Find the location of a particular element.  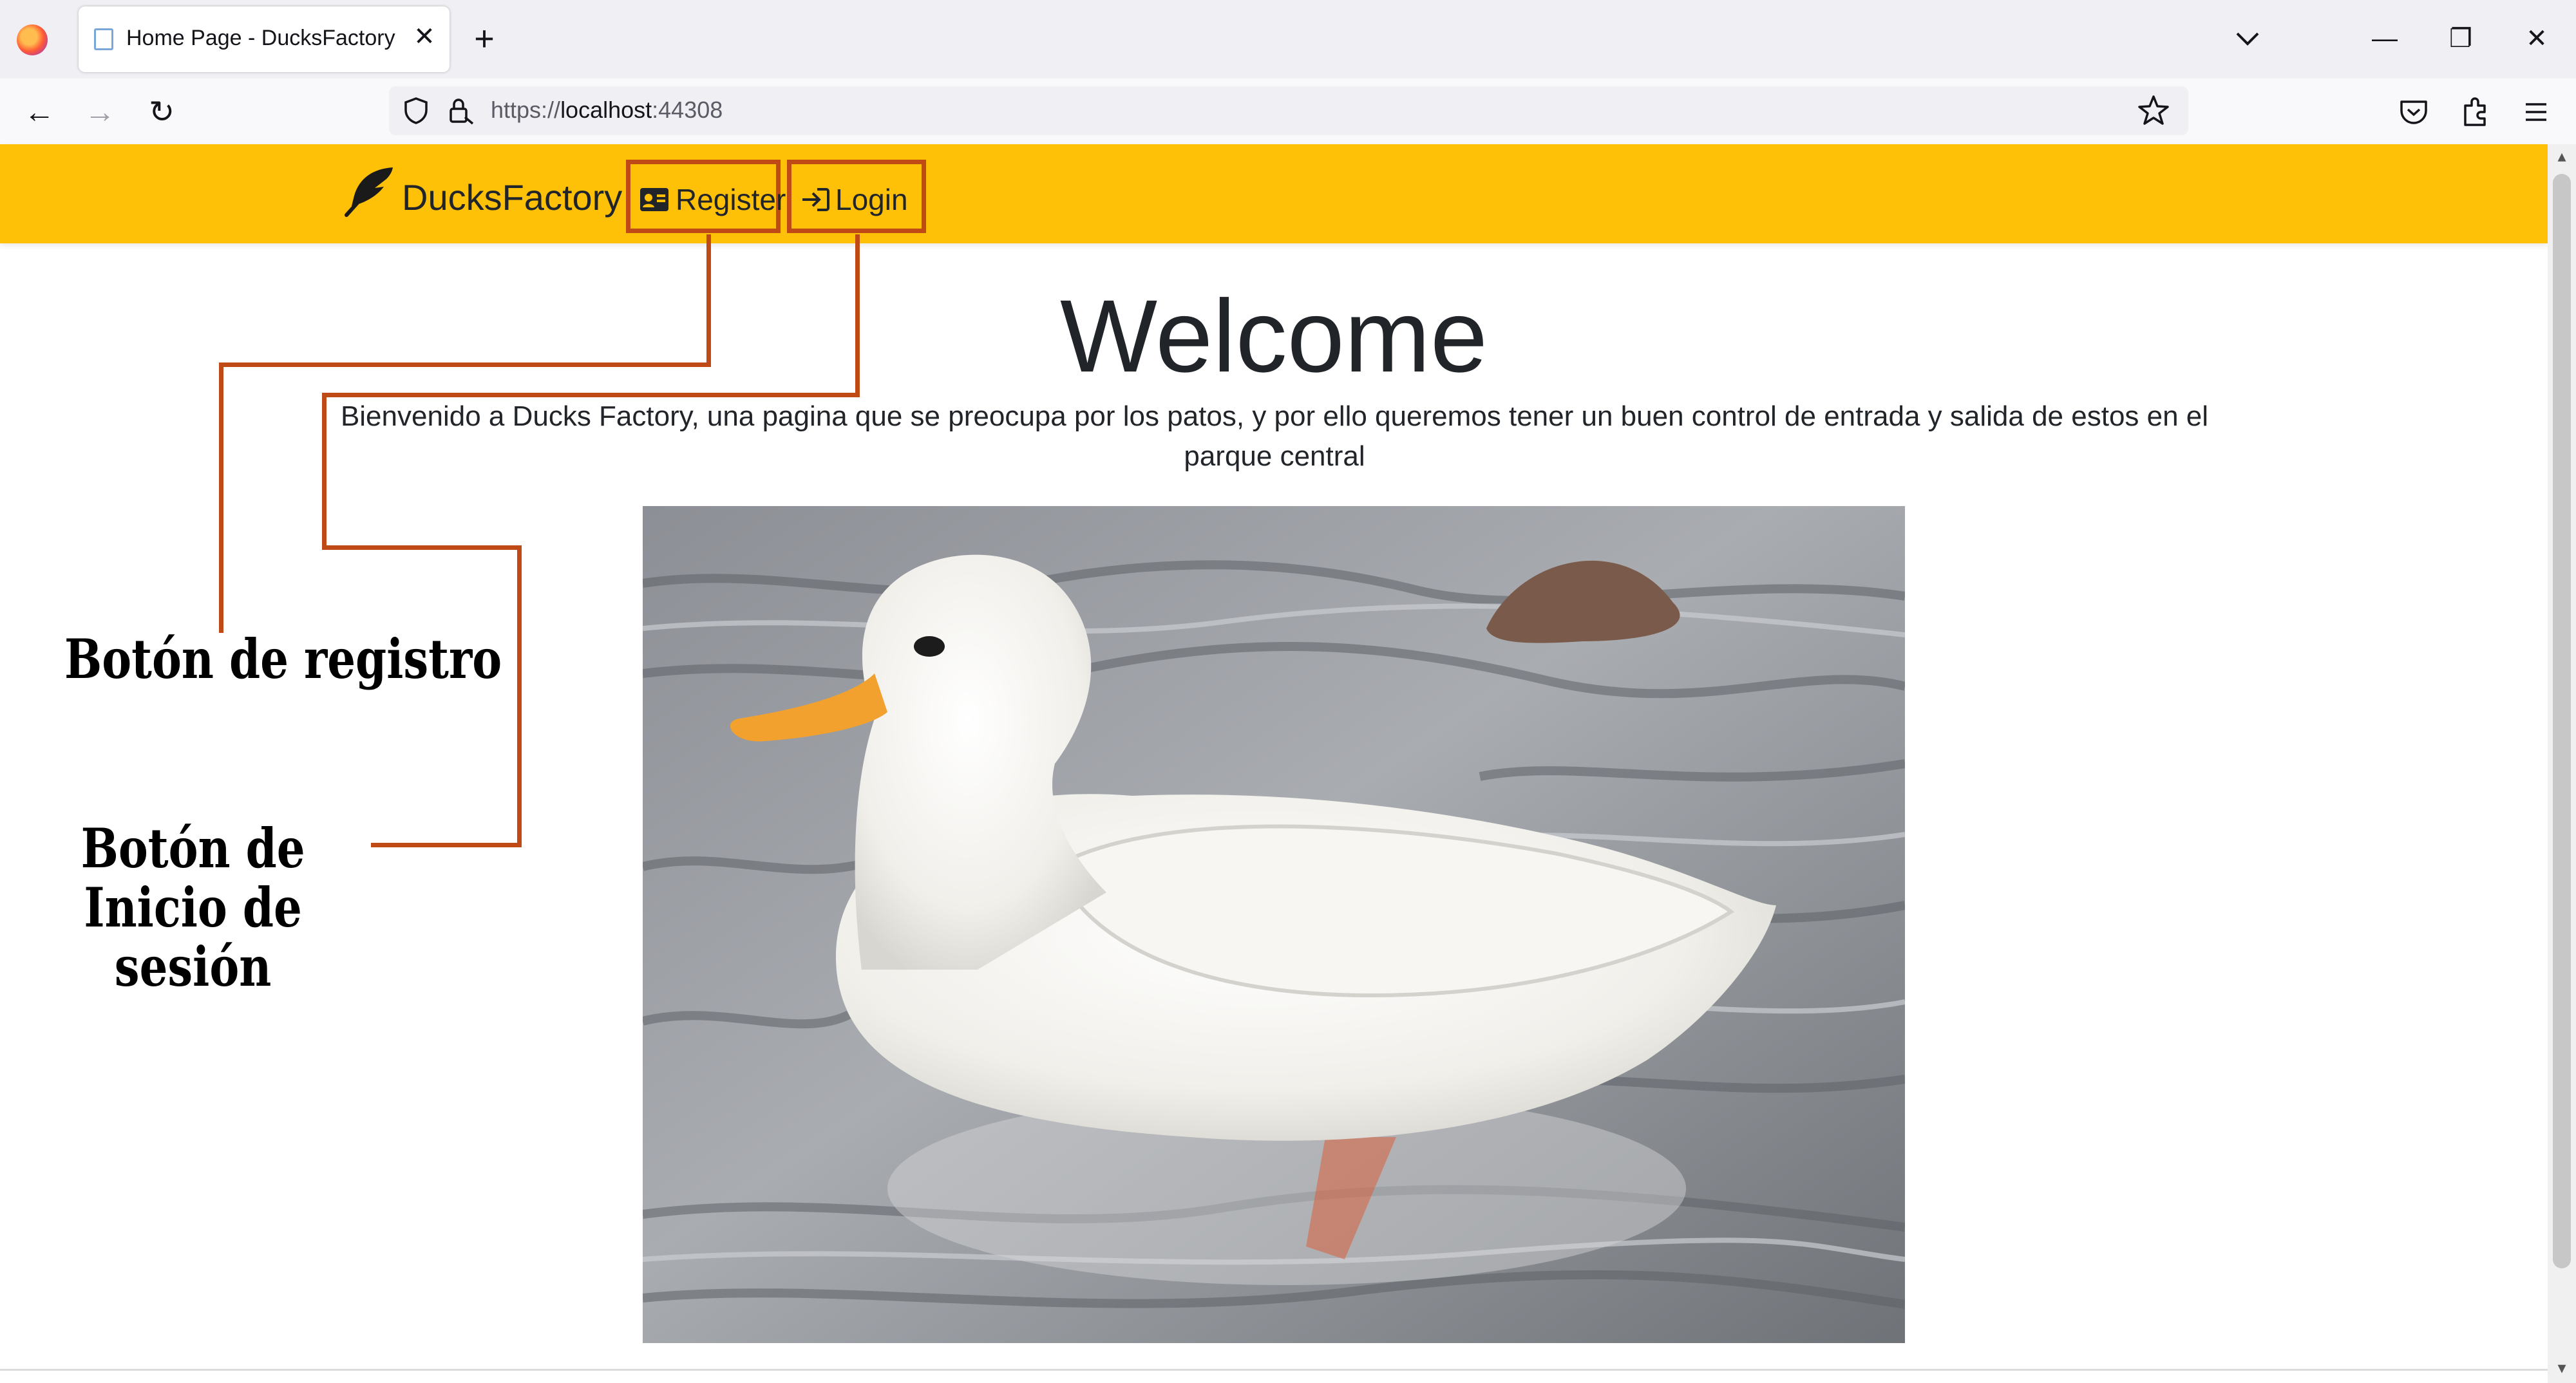

register-link: Register is located at coordinates (706, 196).